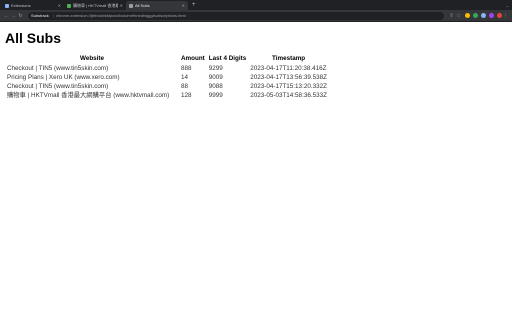  Describe the element at coordinates (505, 16) in the screenshot. I see `menu-kebab-icon: ⋮` at that location.